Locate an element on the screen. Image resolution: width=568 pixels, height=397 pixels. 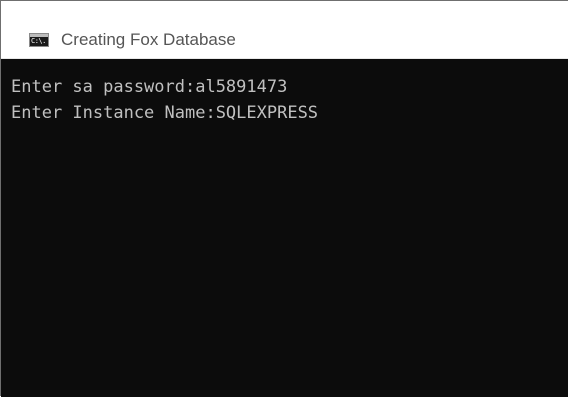
cmd-icon-glyph: C:\. is located at coordinates (38, 41).